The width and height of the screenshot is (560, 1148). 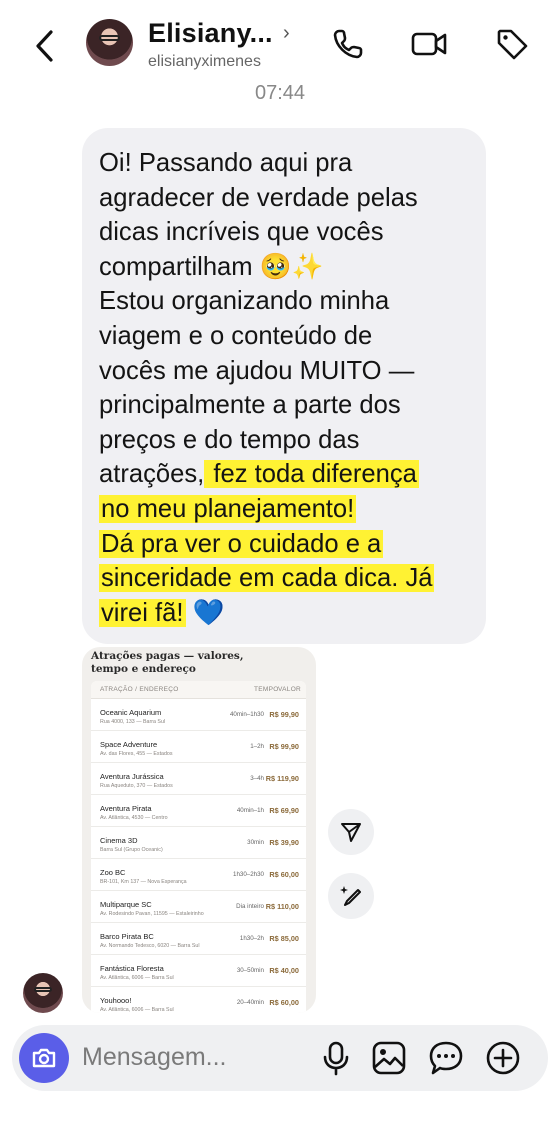 What do you see at coordinates (257, 778) in the screenshot?
I see `attraction-time: 3–4h` at bounding box center [257, 778].